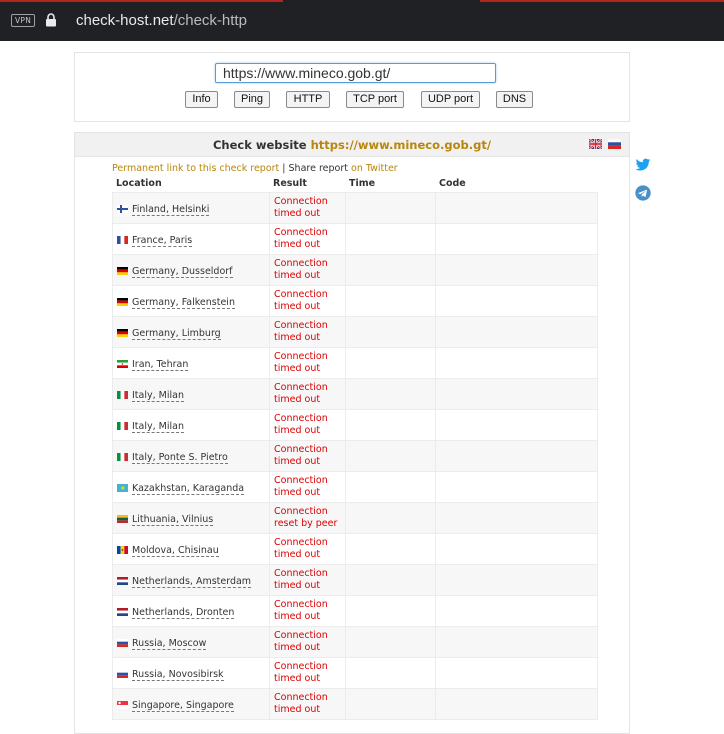 This screenshot has height=734, width=724. Describe the element at coordinates (401, 145) in the screenshot. I see `title-target-link: https://www.mineco.gob.gt/` at that location.